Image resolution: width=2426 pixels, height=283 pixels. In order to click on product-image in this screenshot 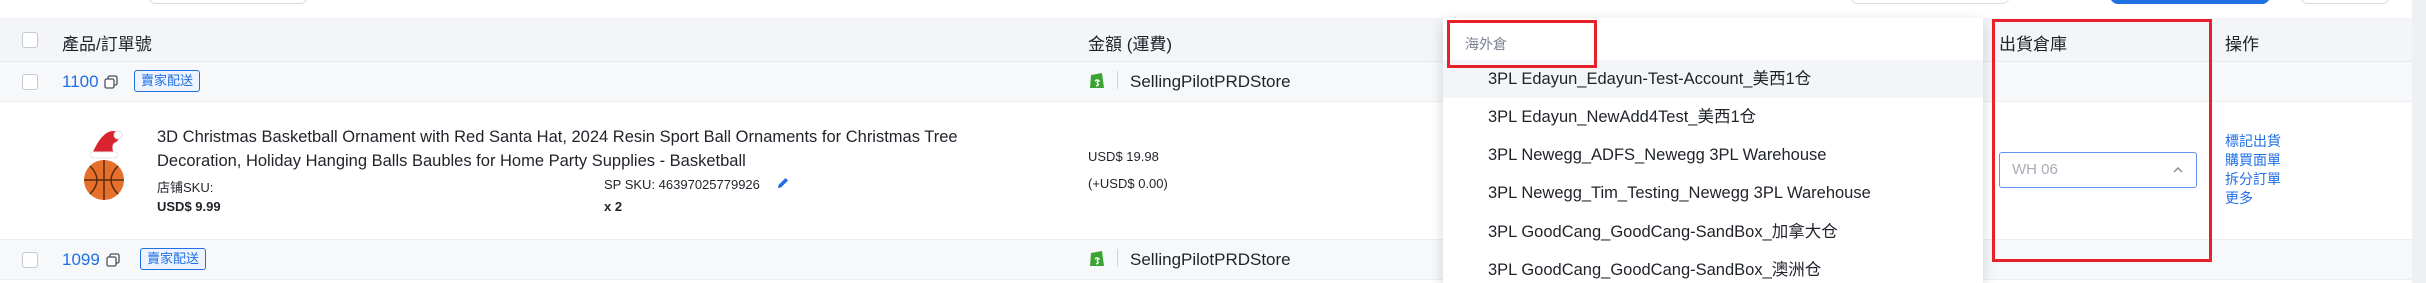, I will do `click(104, 165)`.